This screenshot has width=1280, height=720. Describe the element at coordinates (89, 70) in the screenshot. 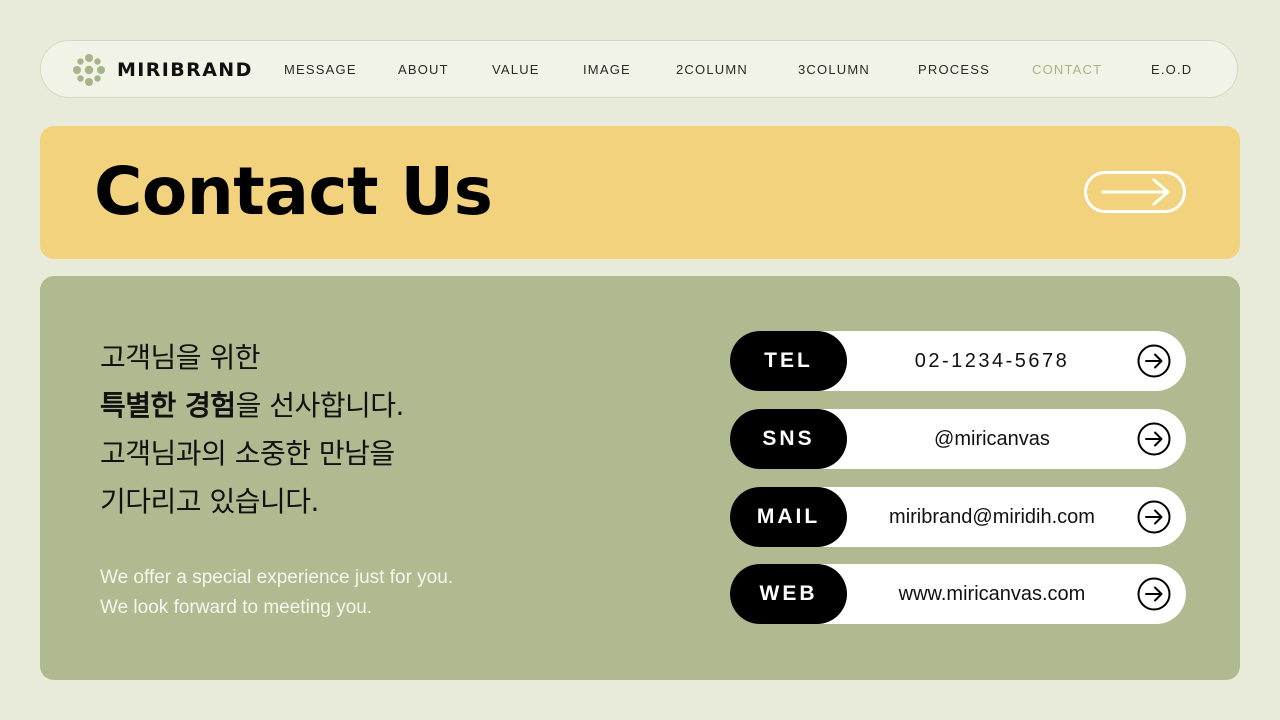

I see `flower-icon` at that location.